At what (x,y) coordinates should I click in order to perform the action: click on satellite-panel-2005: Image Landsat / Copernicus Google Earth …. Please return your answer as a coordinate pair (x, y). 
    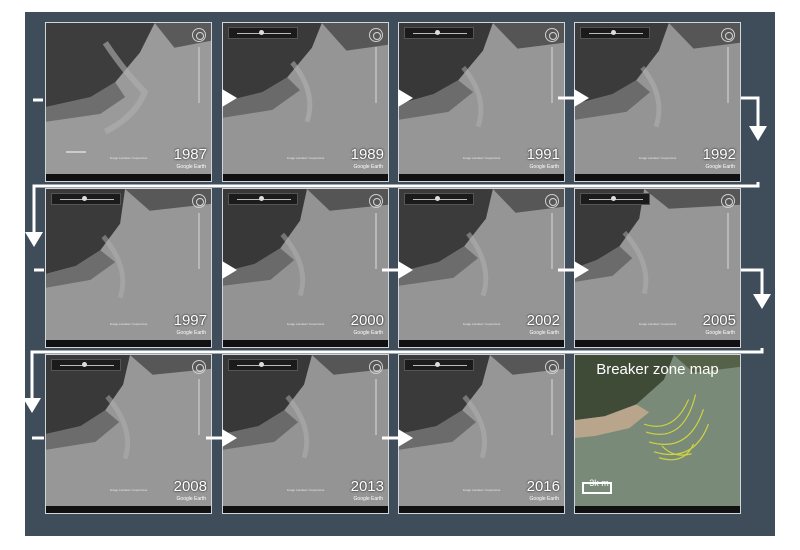
    Looking at the image, I should click on (657, 268).